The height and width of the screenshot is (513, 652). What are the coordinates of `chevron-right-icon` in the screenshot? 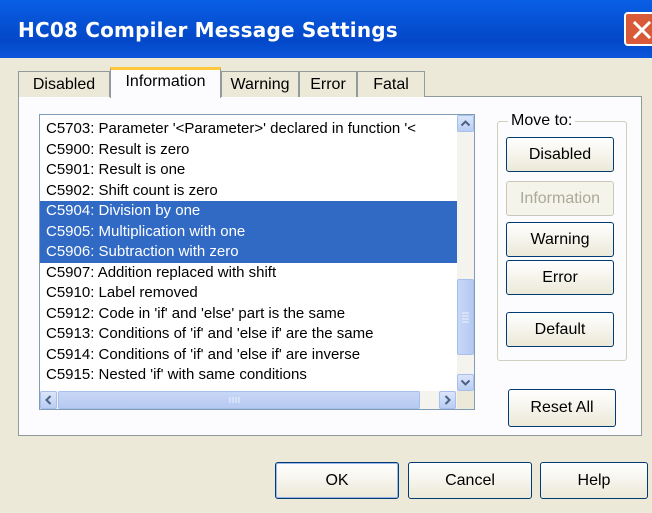 It's located at (447, 400).